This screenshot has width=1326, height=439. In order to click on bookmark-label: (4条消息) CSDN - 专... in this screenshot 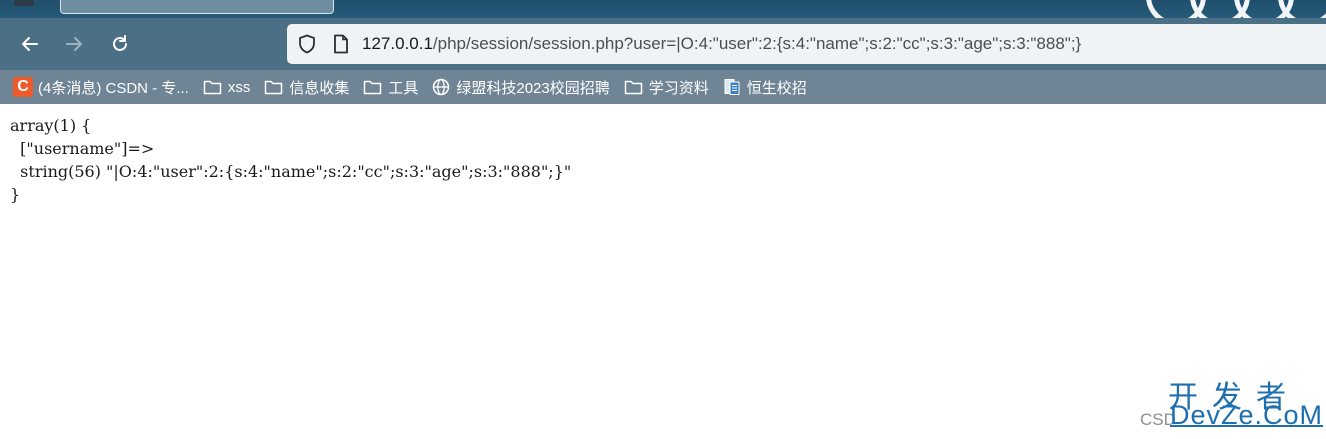, I will do `click(113, 88)`.